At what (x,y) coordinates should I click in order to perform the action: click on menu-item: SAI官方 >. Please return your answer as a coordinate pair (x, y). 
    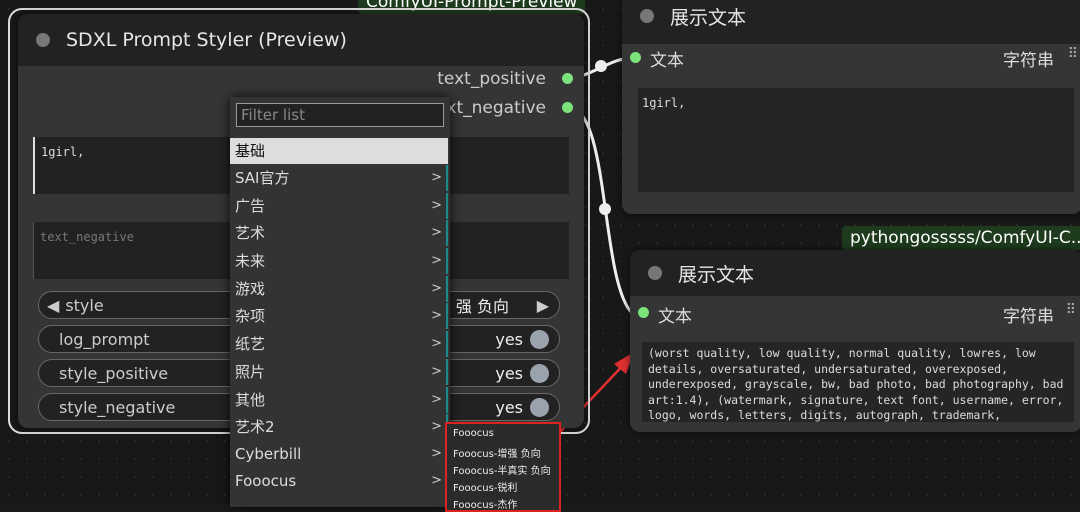
    Looking at the image, I should click on (339, 178).